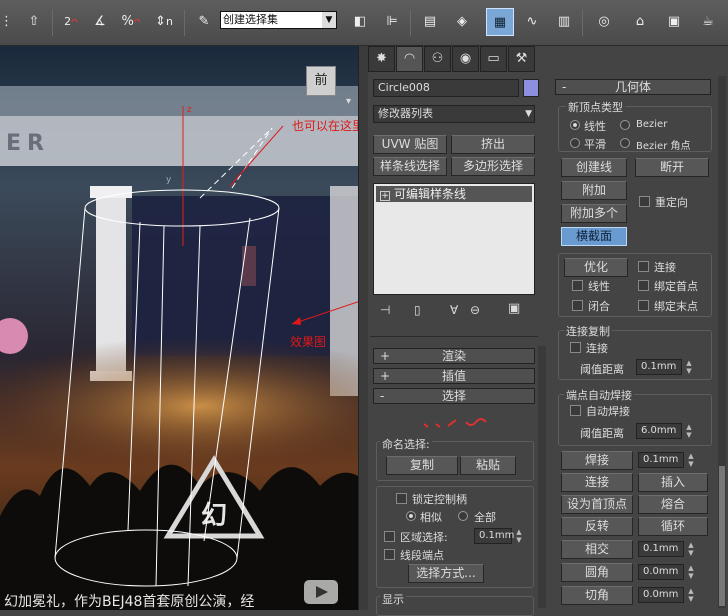  What do you see at coordinates (454, 239) in the screenshot?
I see `modifier-stack: + 可编辑样条线` at bounding box center [454, 239].